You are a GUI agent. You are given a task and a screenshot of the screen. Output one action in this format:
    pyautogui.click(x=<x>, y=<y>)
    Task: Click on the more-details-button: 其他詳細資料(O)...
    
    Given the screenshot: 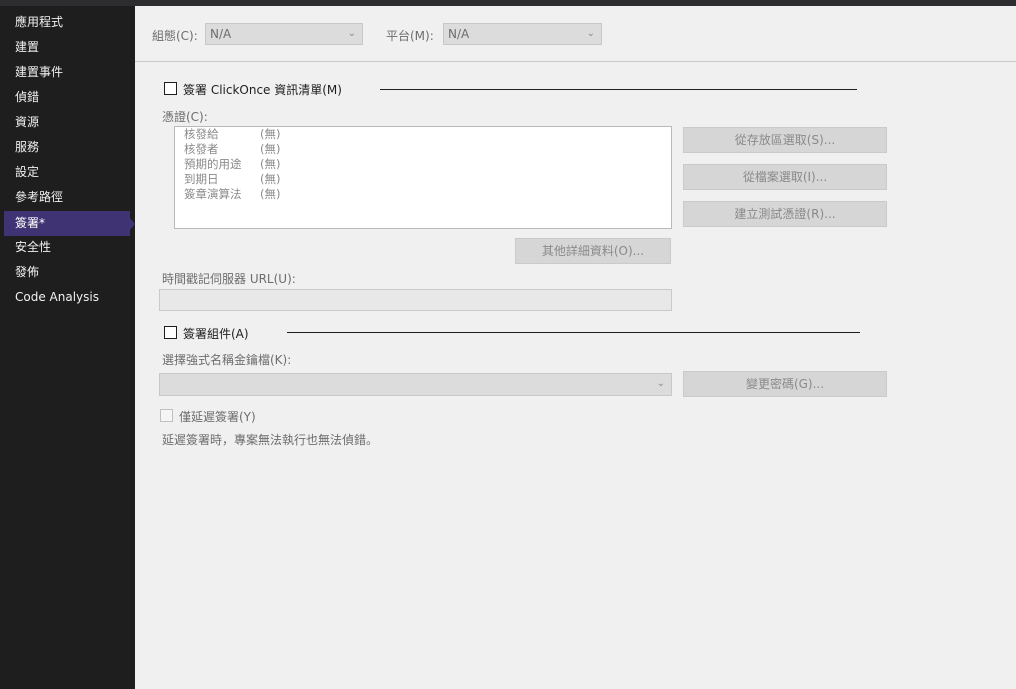 What is the action you would take?
    pyautogui.click(x=593, y=251)
    